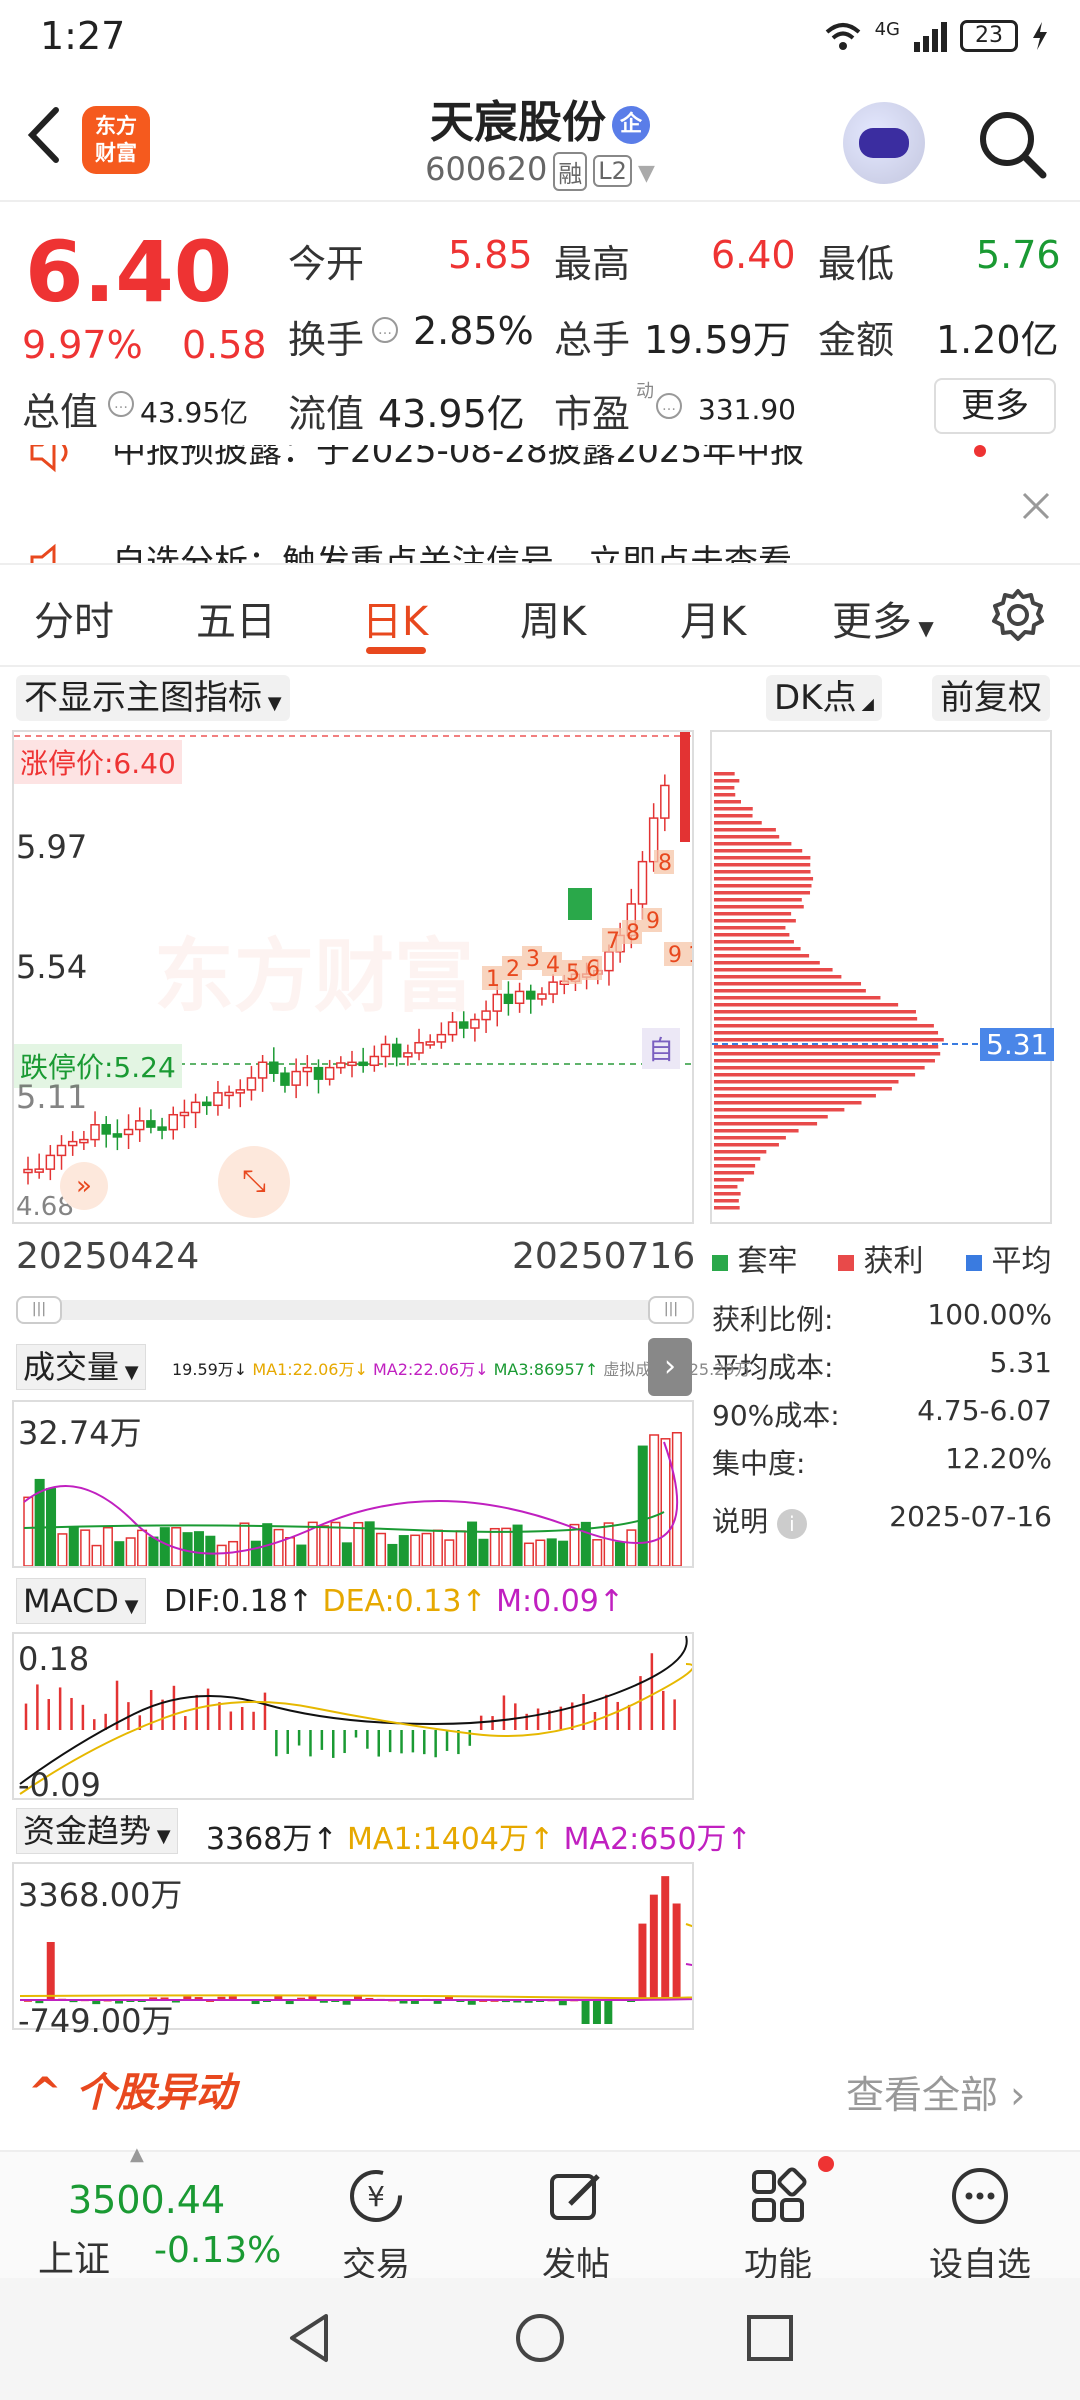 This screenshot has width=1080, height=2400. Describe the element at coordinates (153, 698) in the screenshot. I see `main-indicator-select: 不显示主图指标 ▼` at that location.